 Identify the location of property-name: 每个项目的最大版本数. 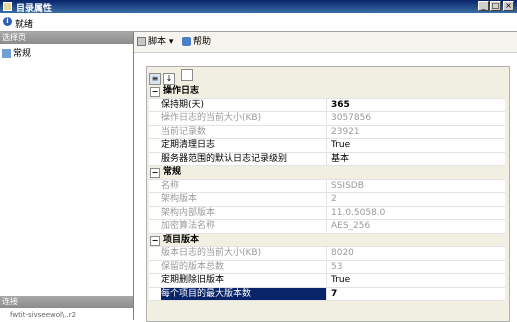
(244, 293).